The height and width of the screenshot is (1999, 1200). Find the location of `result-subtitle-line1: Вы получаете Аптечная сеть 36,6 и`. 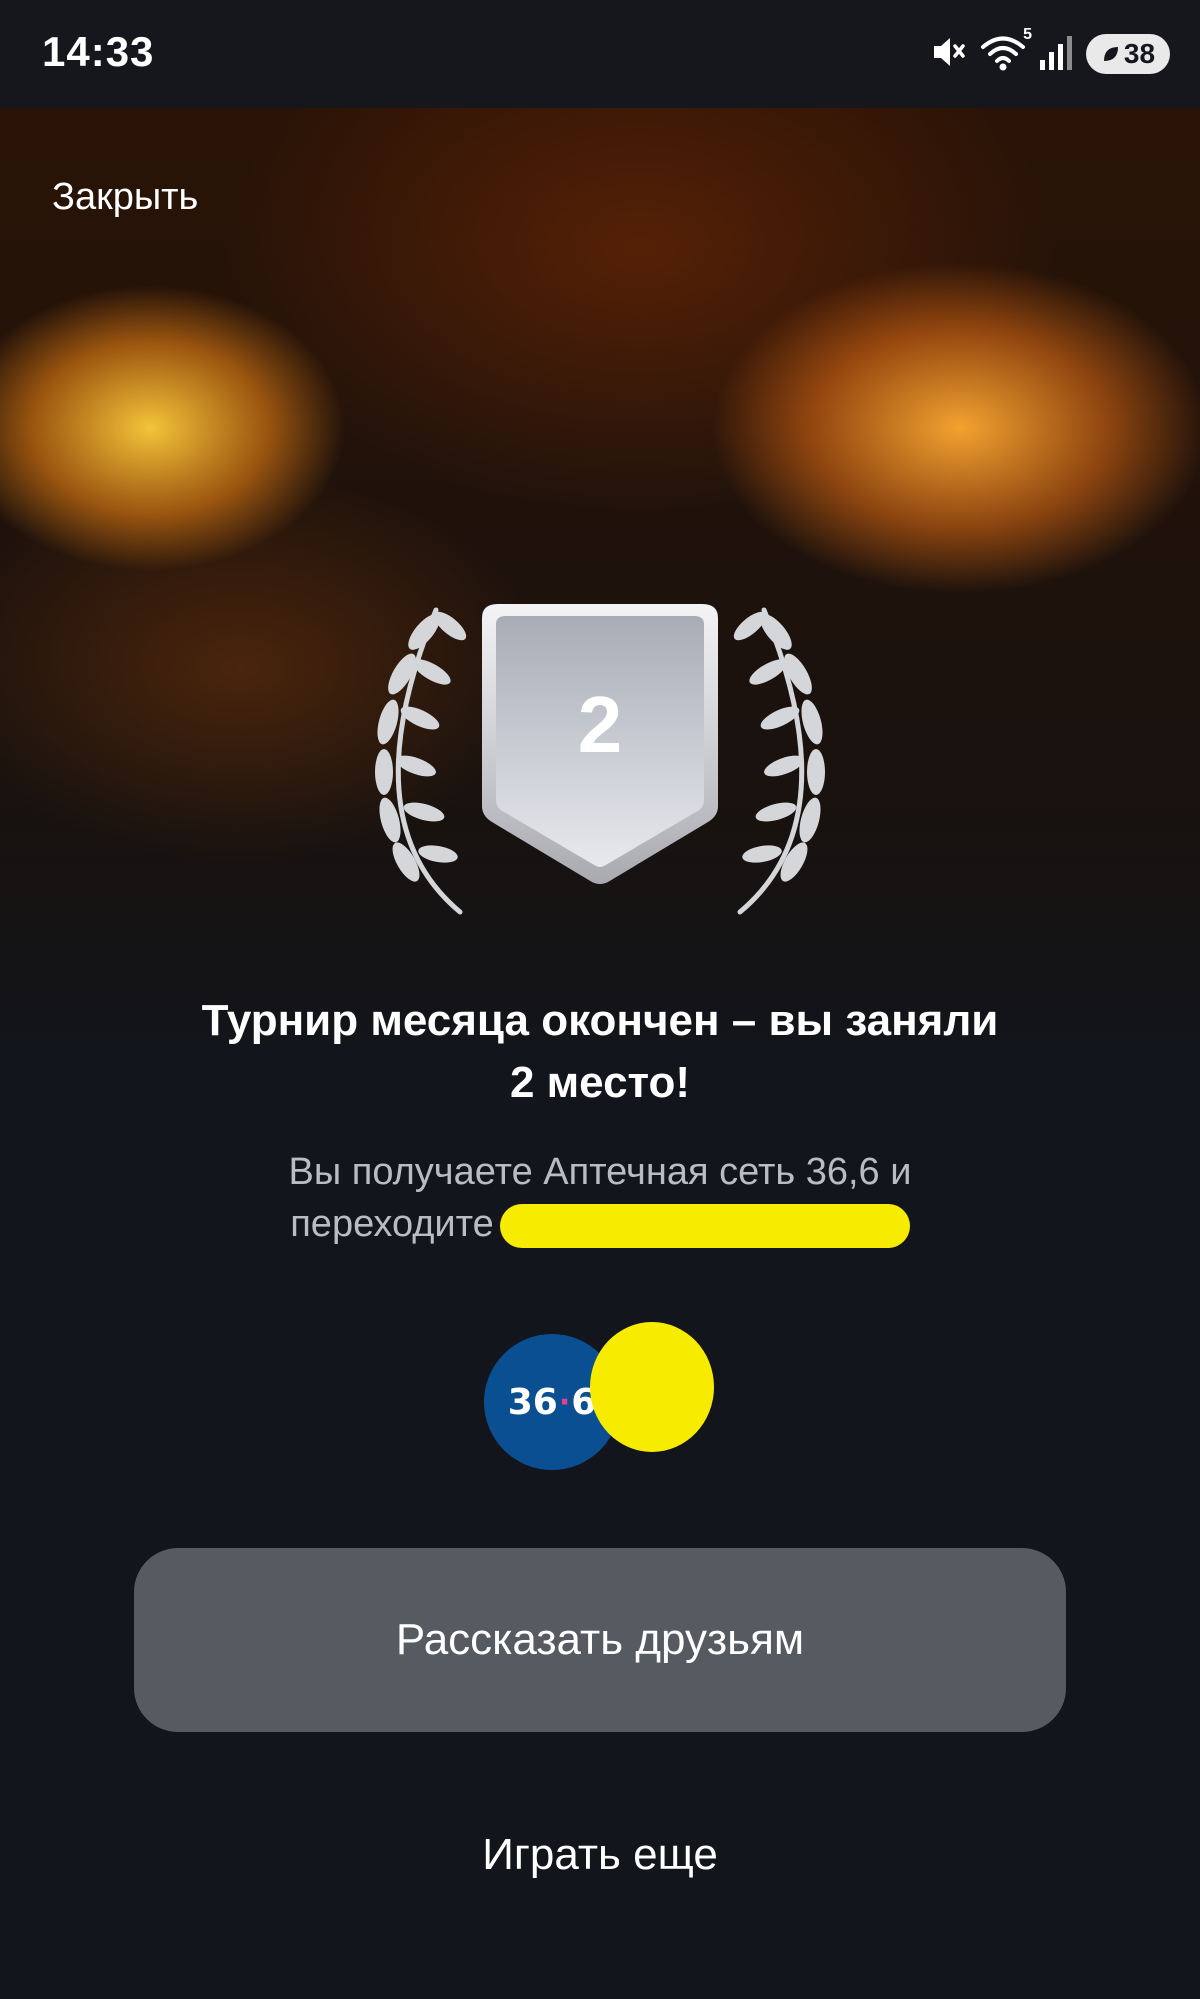

result-subtitle-line1: Вы получаете Аптечная сеть 36,6 и is located at coordinates (600, 1172).